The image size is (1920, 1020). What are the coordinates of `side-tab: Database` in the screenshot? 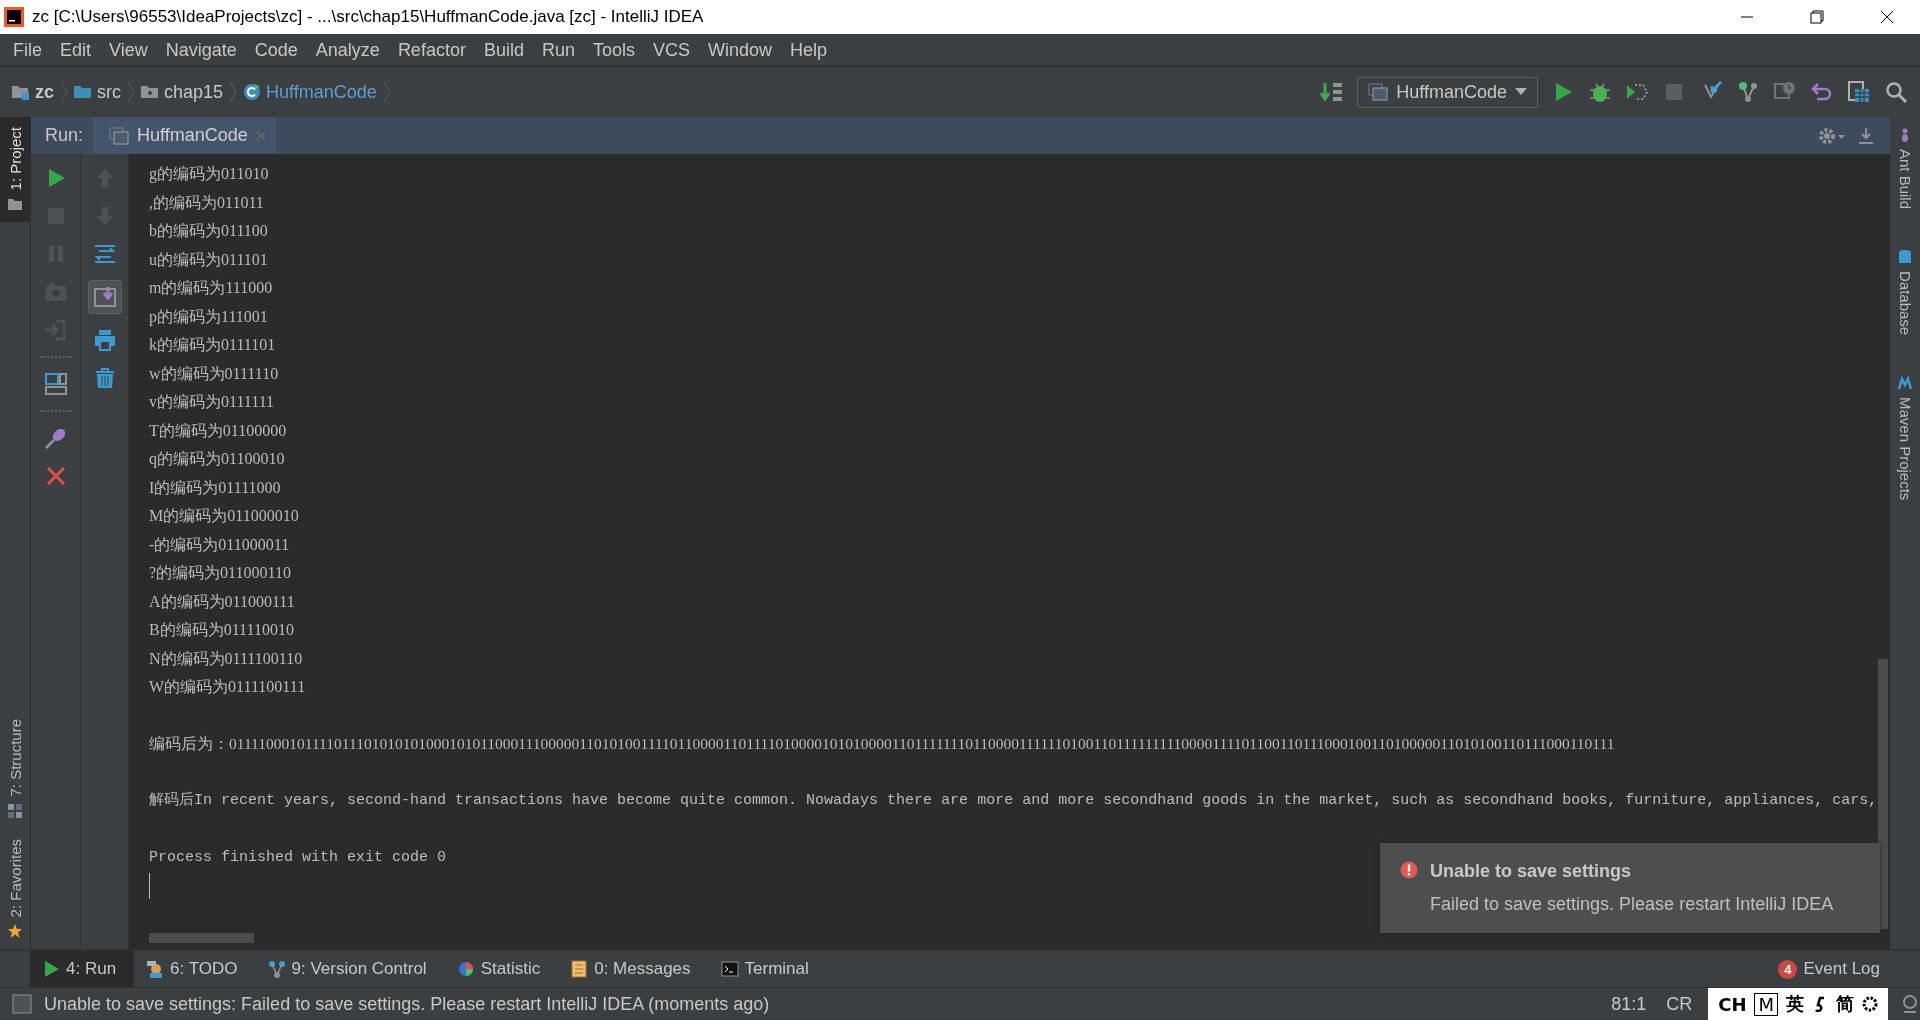 It's located at (1905, 292).